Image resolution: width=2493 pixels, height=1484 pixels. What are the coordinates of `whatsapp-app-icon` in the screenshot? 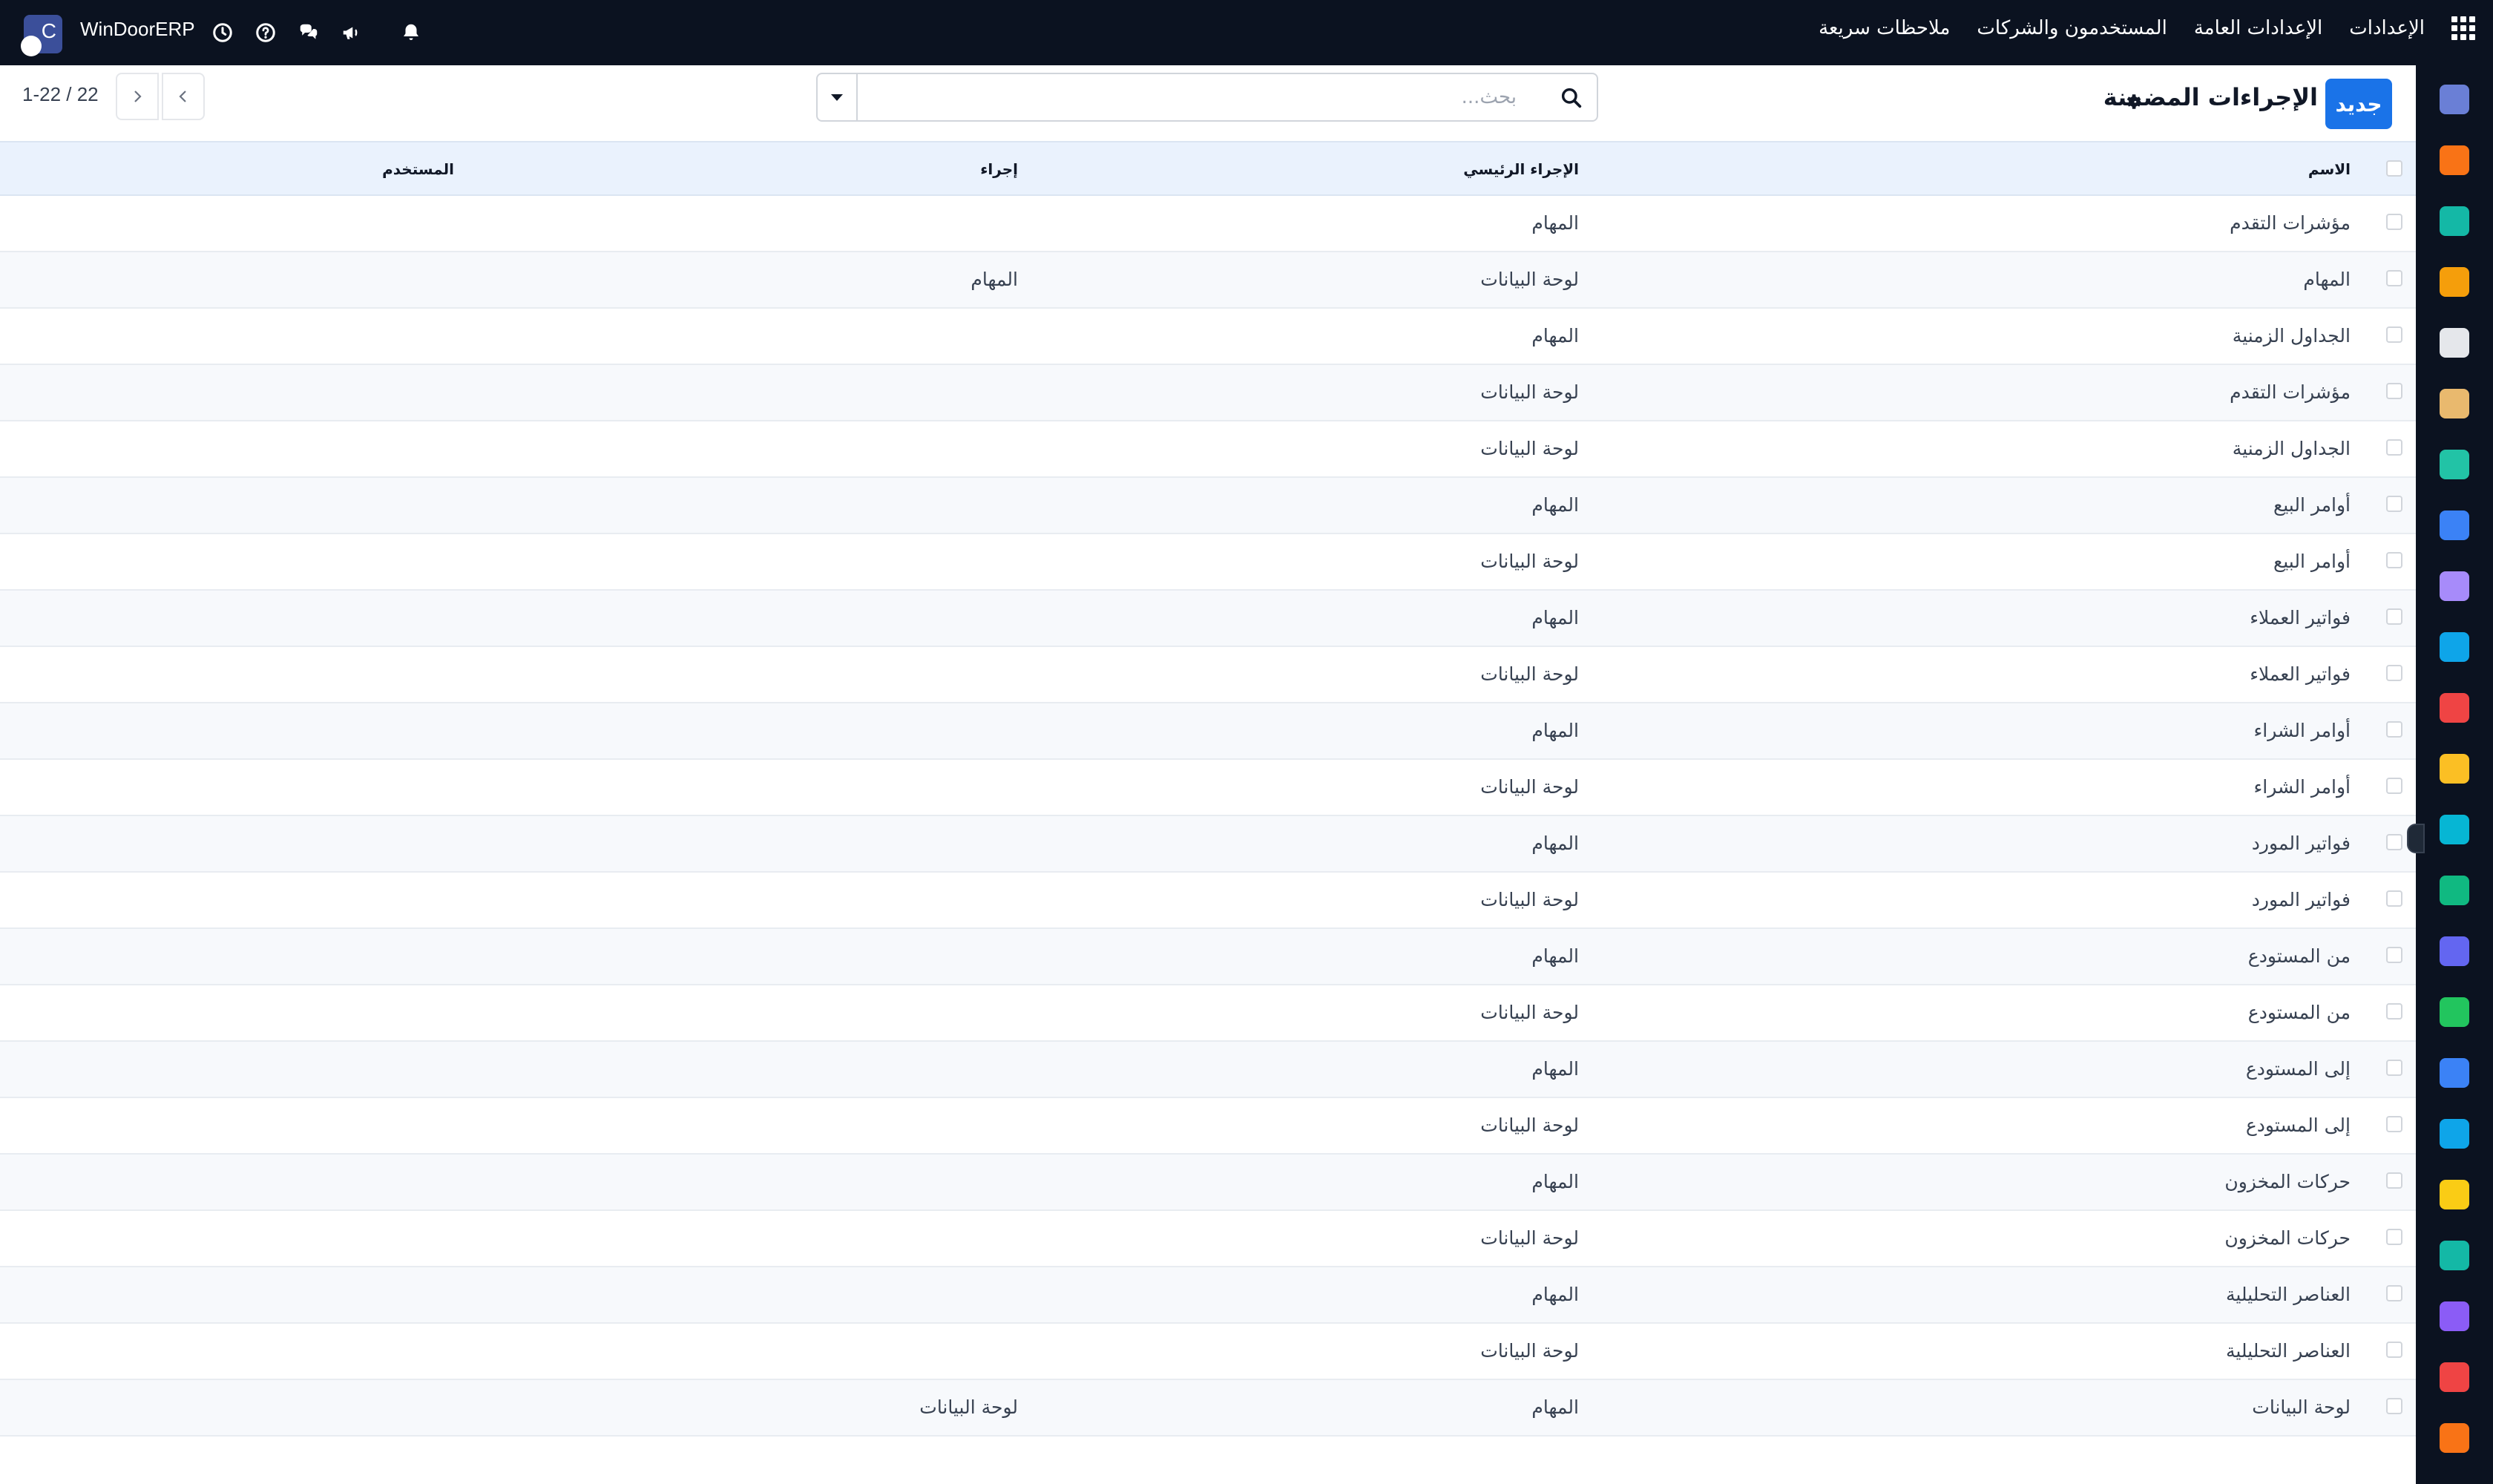 It's located at (2454, 1012).